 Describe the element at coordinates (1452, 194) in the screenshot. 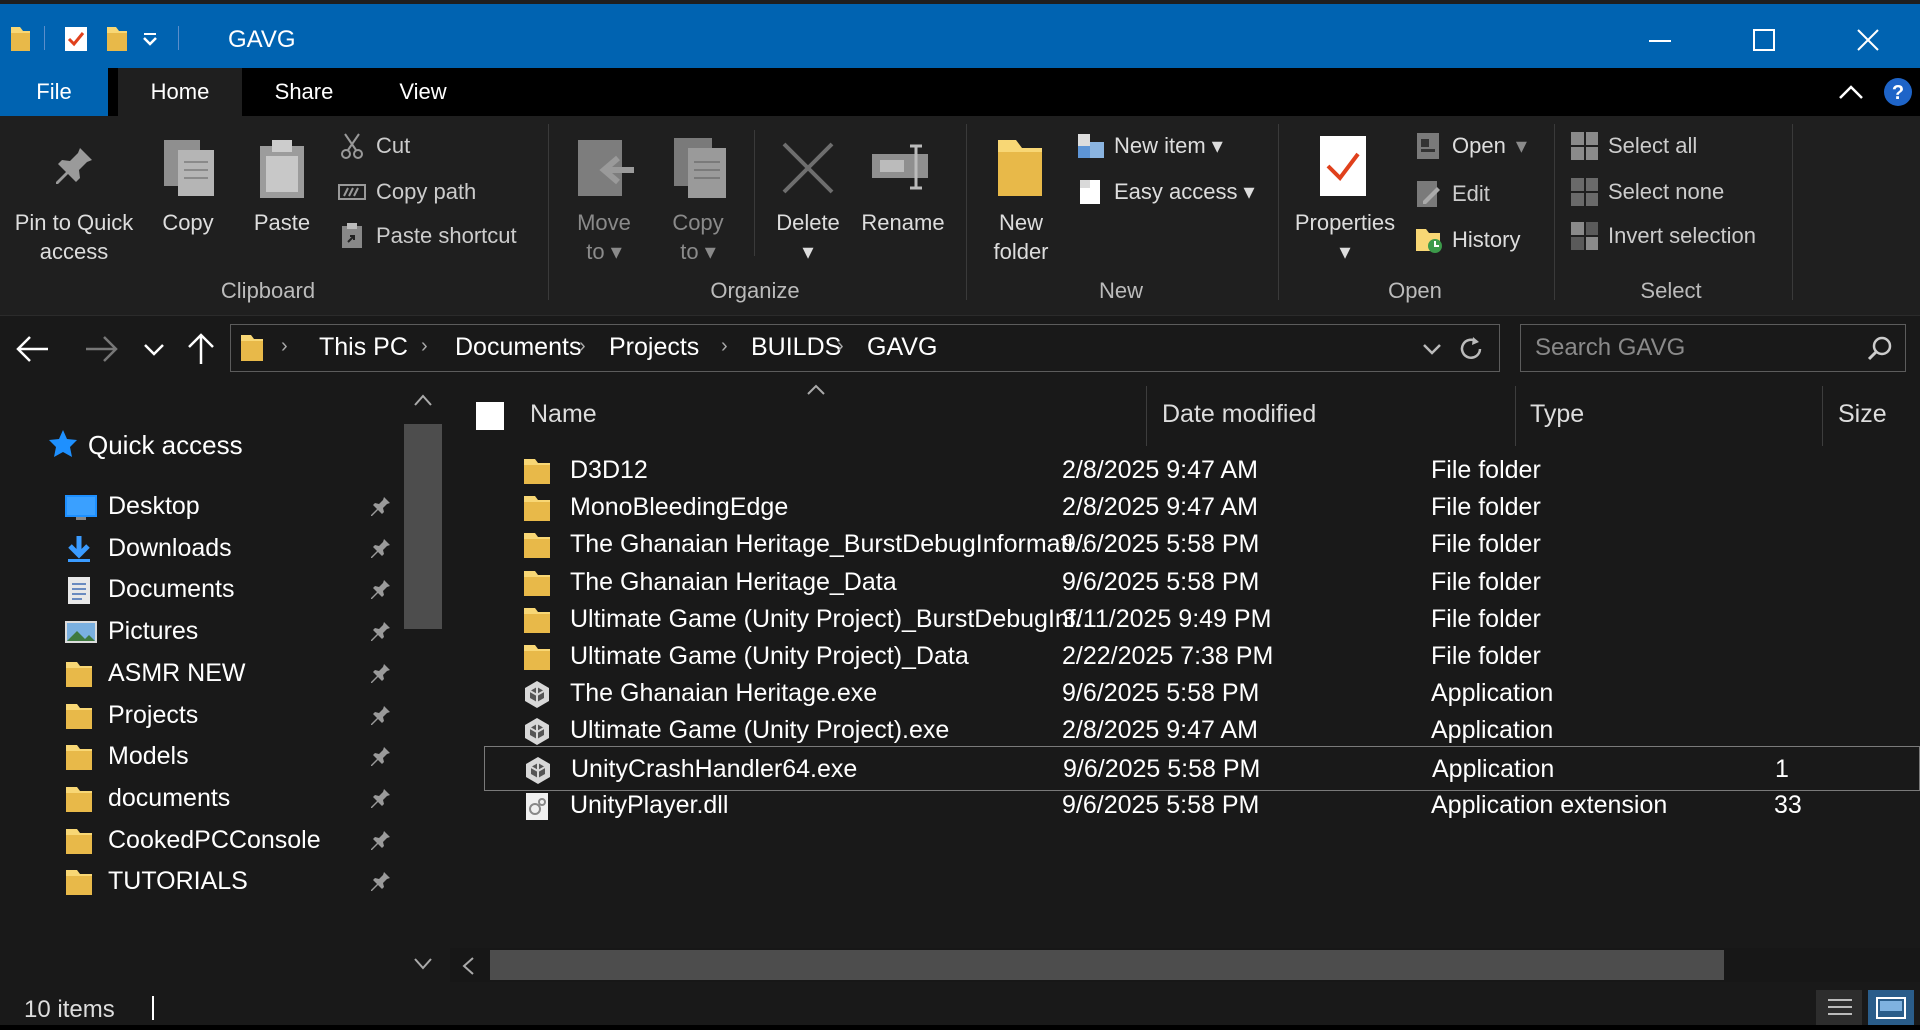

I see `edit-button: Edit` at that location.